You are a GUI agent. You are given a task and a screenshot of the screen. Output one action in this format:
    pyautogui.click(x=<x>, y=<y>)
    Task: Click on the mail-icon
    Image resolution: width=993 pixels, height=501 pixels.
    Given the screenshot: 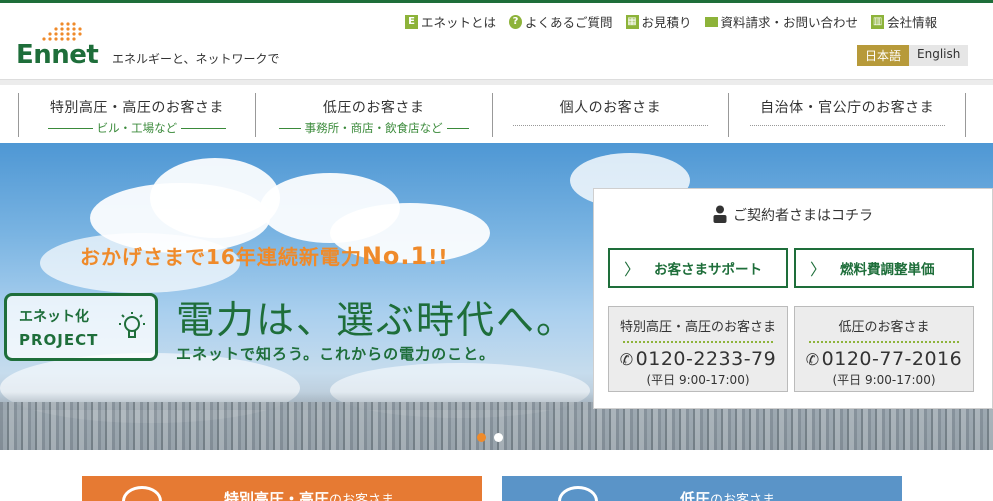 What is the action you would take?
    pyautogui.click(x=711, y=21)
    